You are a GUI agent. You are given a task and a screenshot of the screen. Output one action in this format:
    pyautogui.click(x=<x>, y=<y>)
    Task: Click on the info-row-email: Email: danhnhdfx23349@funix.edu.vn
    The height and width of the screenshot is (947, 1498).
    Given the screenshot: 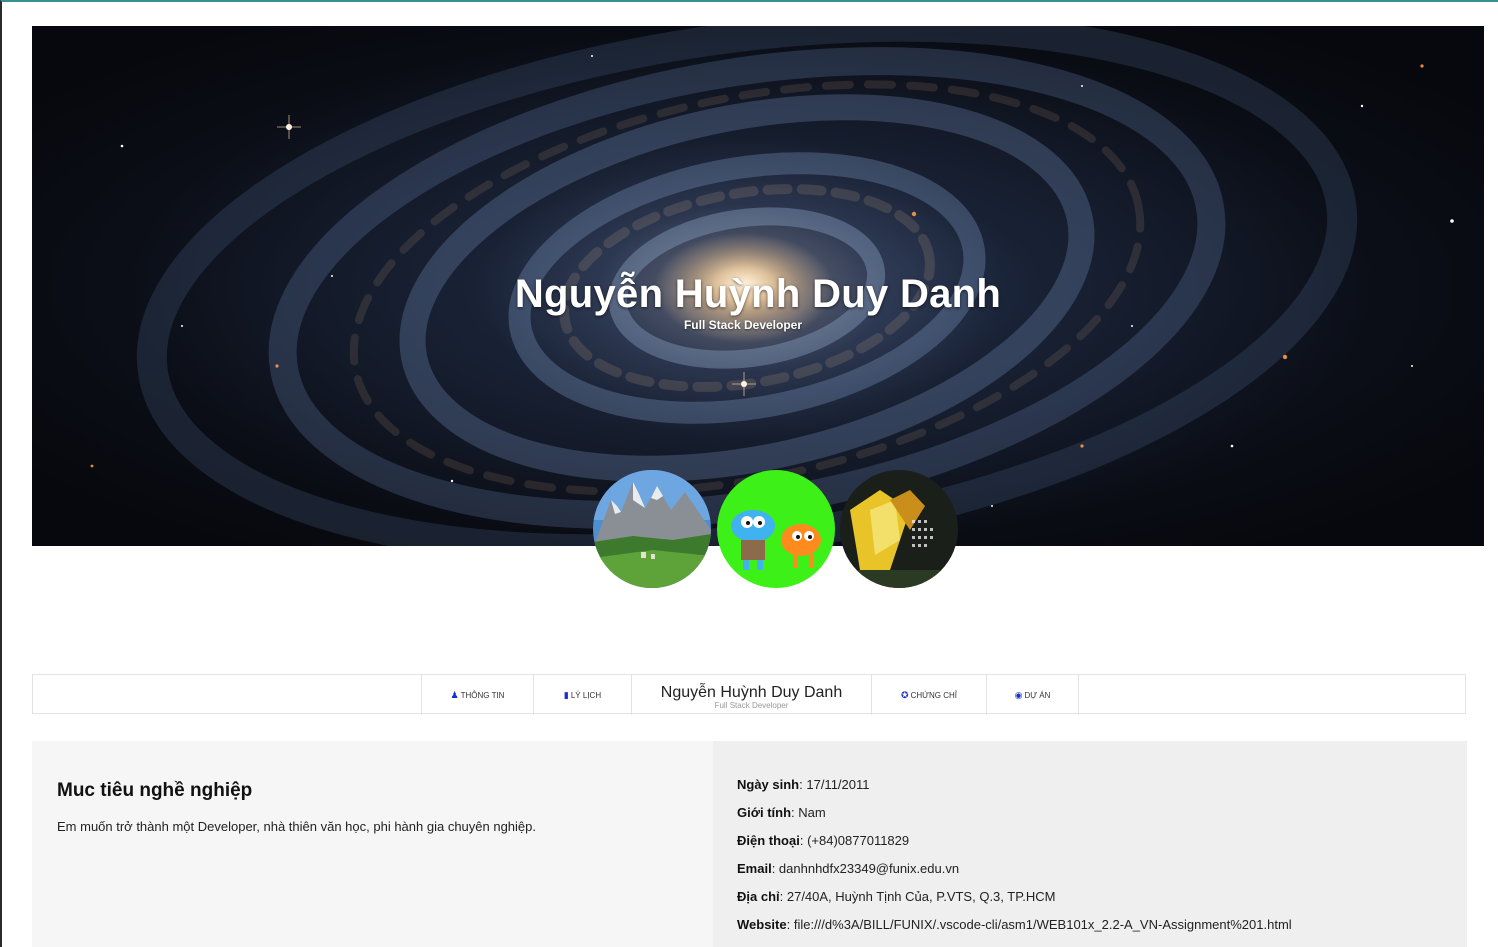 What is the action you would take?
    pyautogui.click(x=848, y=868)
    